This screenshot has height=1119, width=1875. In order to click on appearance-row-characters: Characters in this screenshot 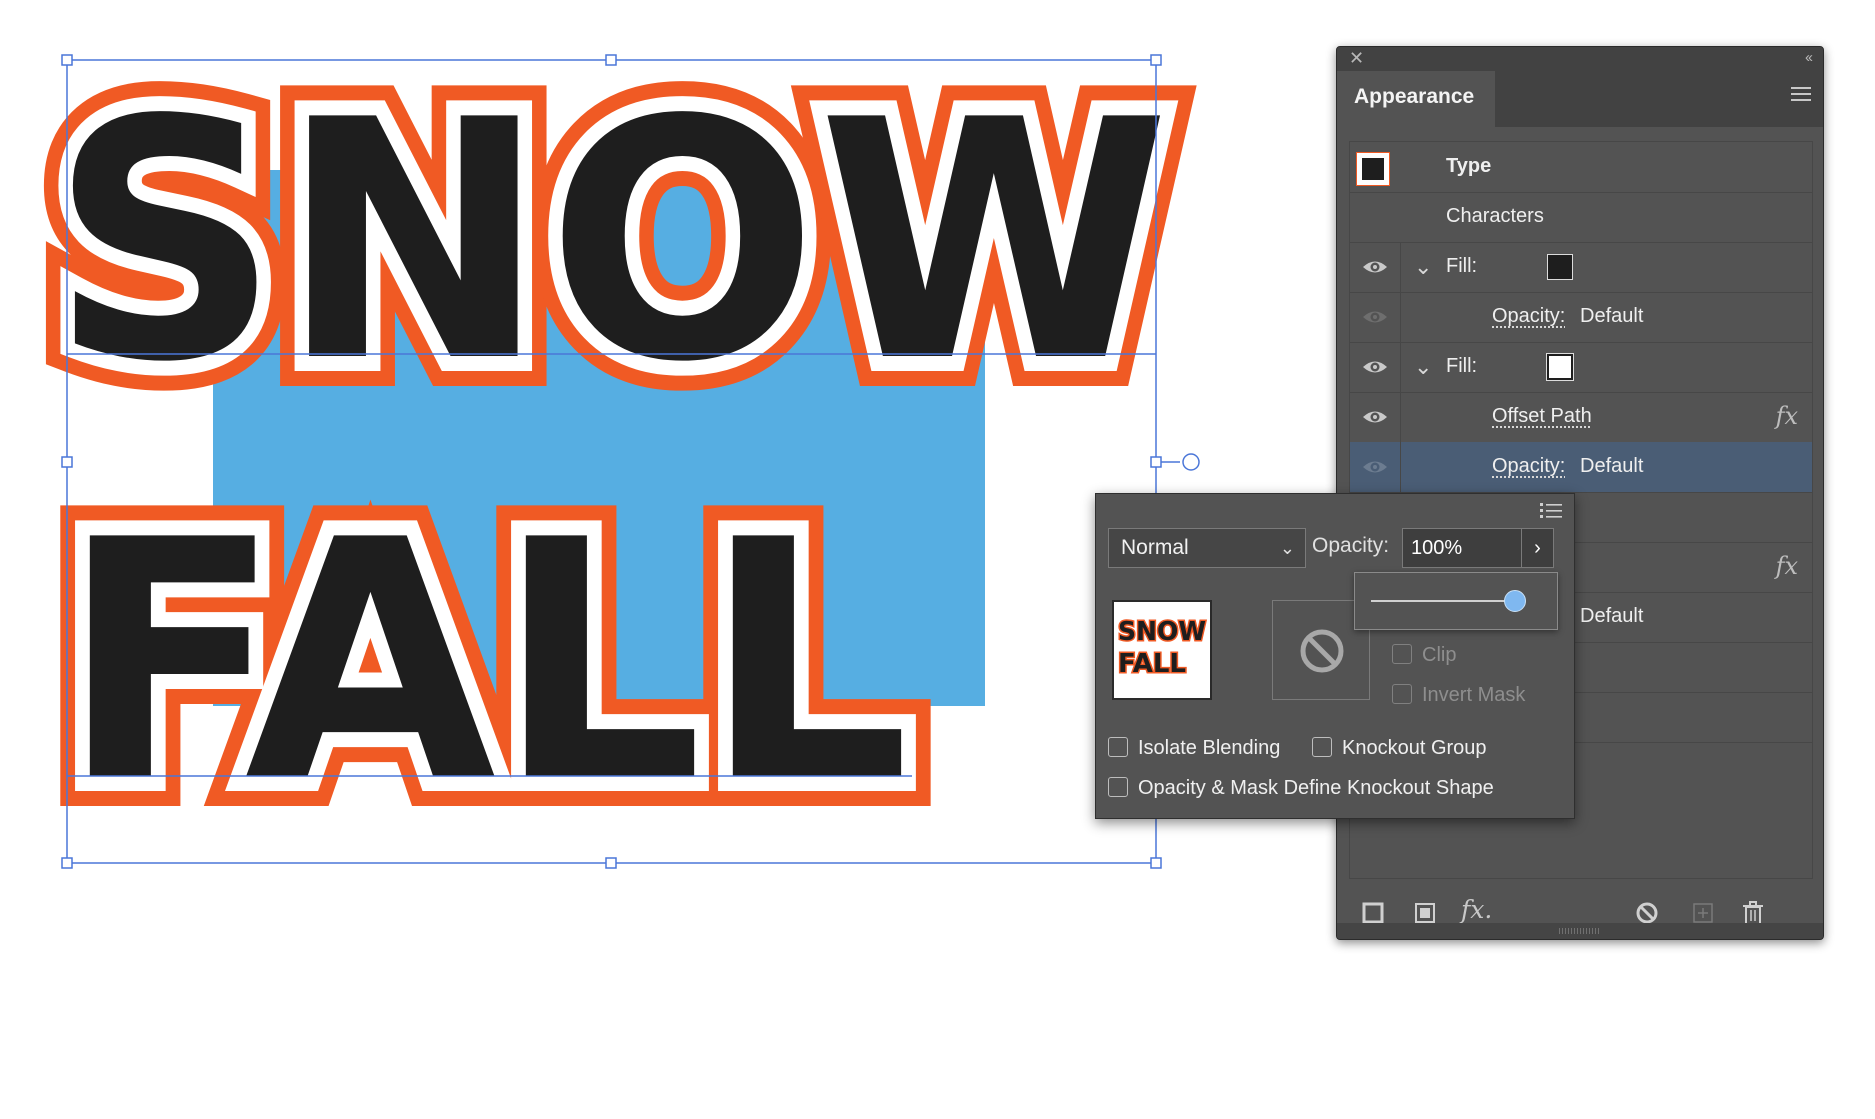, I will do `click(1581, 217)`.